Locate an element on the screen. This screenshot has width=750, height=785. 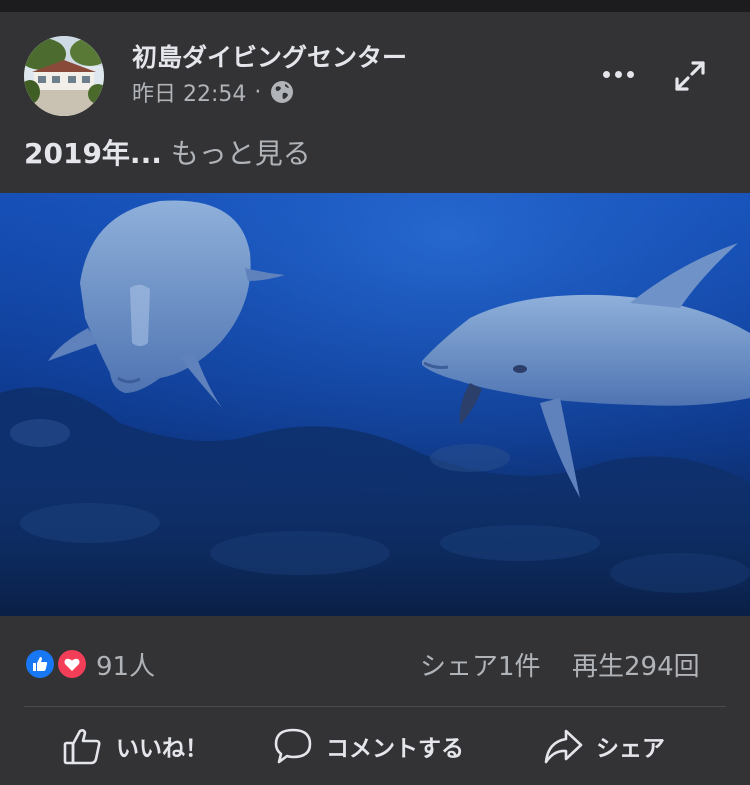
status-bar is located at coordinates (375, 6).